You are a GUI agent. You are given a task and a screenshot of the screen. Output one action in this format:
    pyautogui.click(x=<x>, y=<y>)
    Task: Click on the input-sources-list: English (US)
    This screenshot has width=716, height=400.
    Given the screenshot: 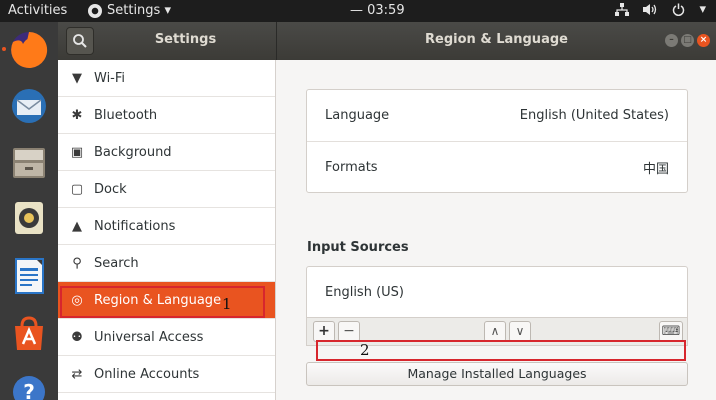 What is the action you would take?
    pyautogui.click(x=497, y=292)
    